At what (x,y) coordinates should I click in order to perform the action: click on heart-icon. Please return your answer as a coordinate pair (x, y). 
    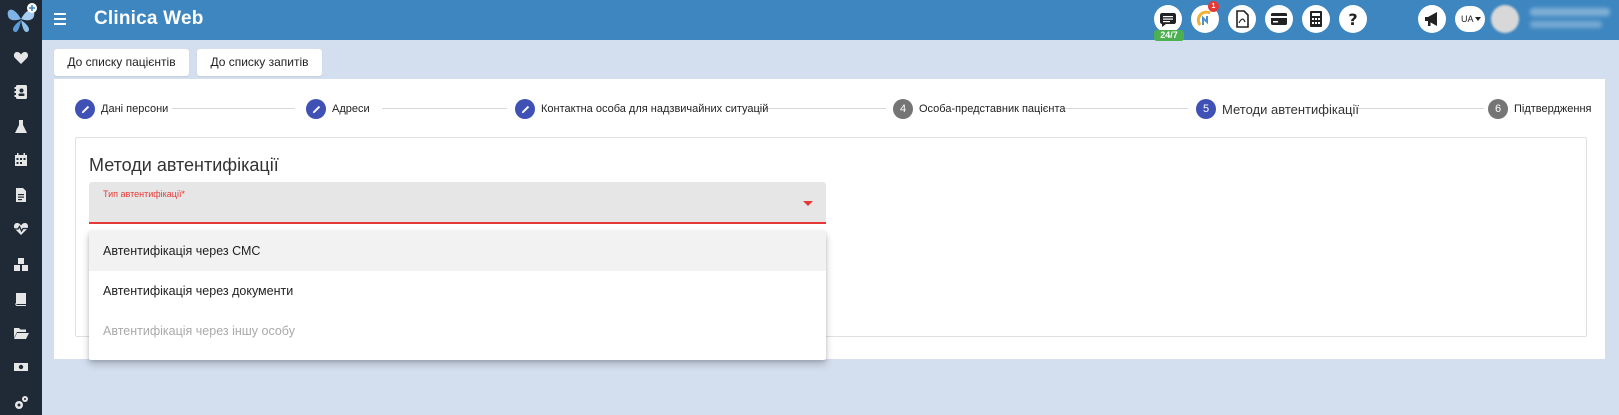
    Looking at the image, I should click on (21, 58).